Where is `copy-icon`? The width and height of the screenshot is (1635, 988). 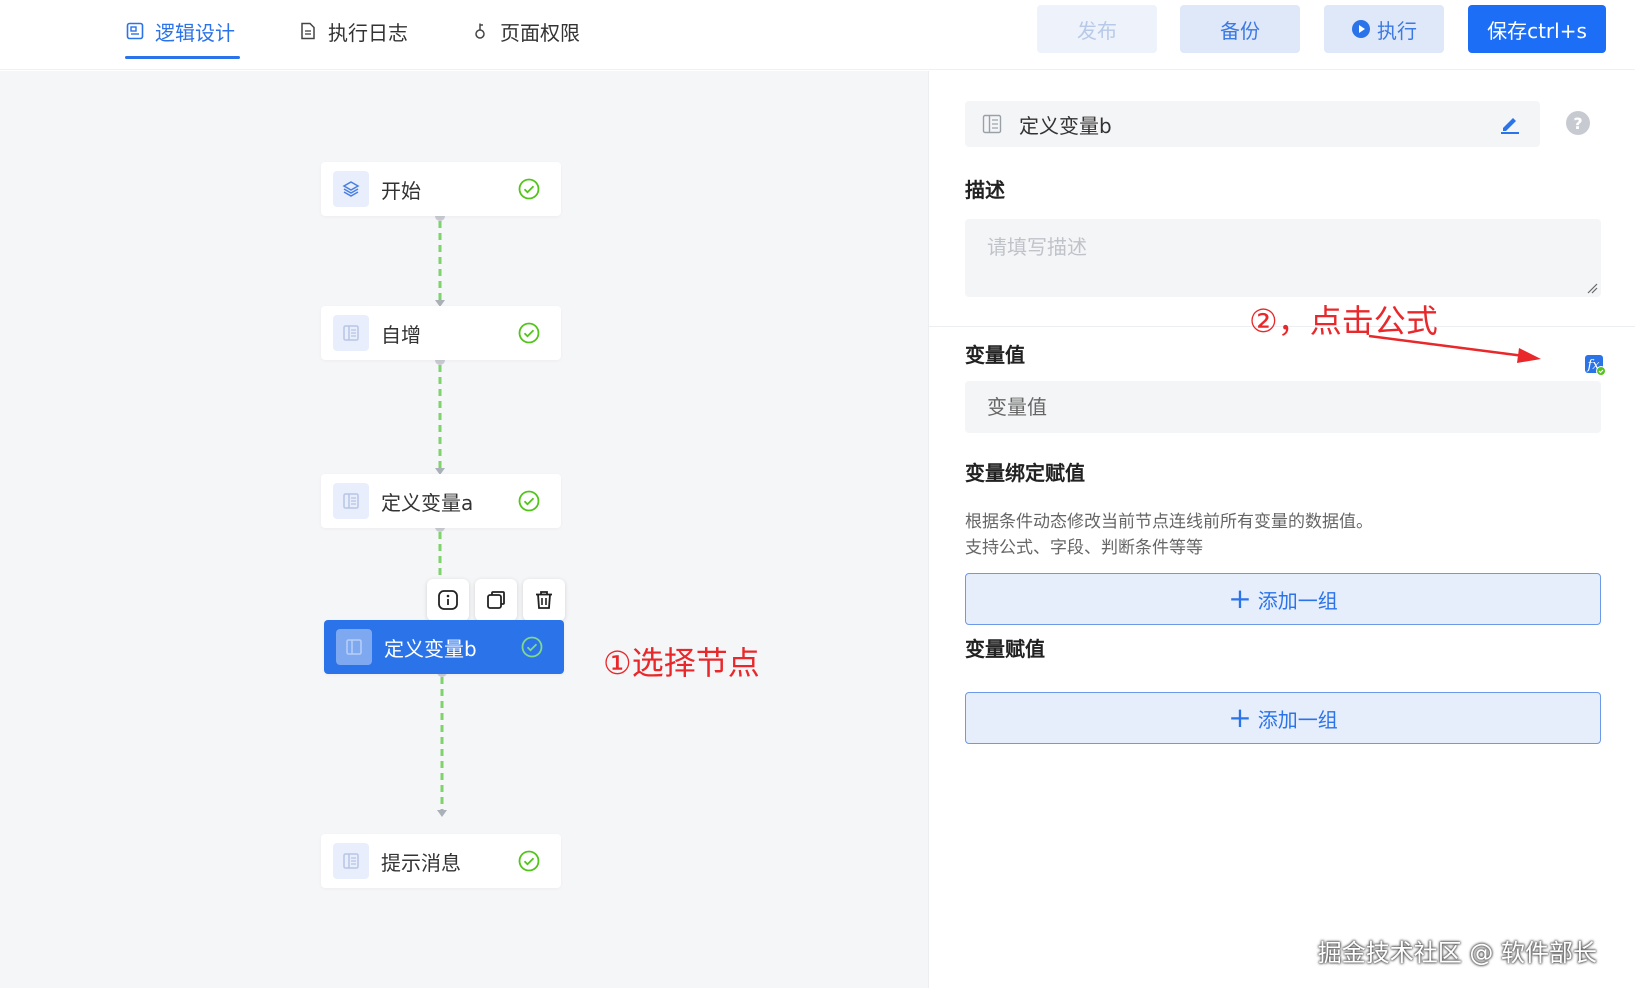 copy-icon is located at coordinates (496, 600).